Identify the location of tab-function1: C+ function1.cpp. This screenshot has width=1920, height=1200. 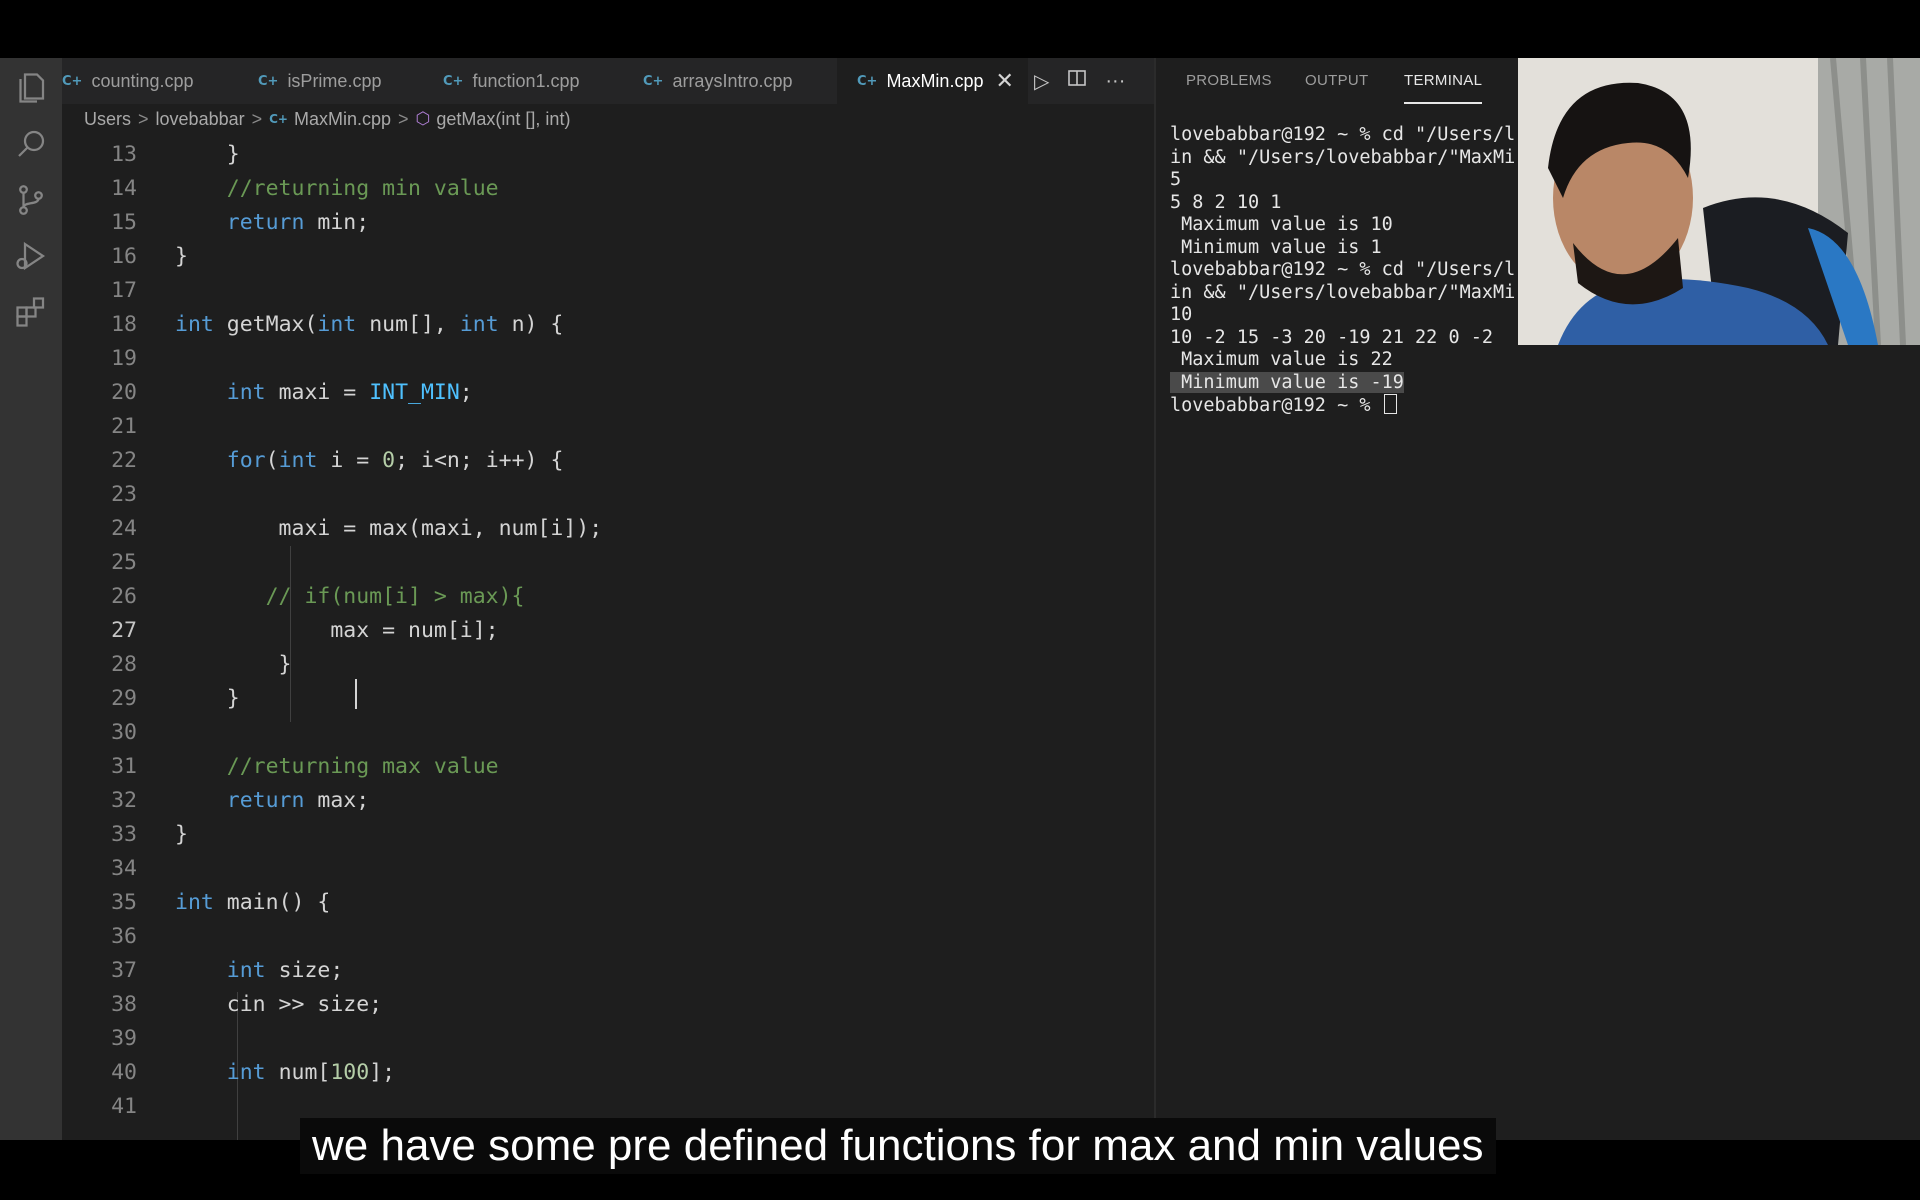
(511, 81).